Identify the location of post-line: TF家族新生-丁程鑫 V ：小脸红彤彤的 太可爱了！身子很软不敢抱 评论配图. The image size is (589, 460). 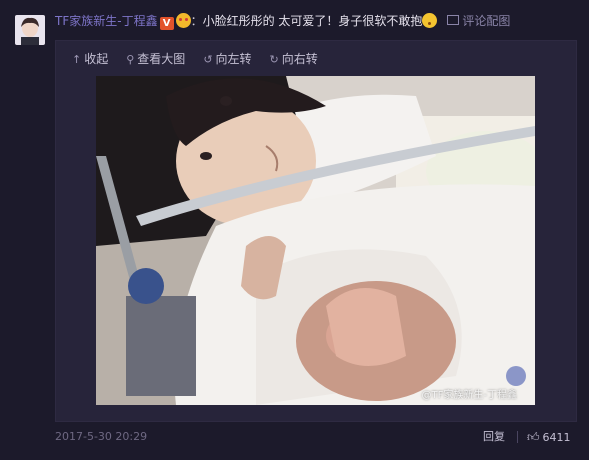
(282, 21).